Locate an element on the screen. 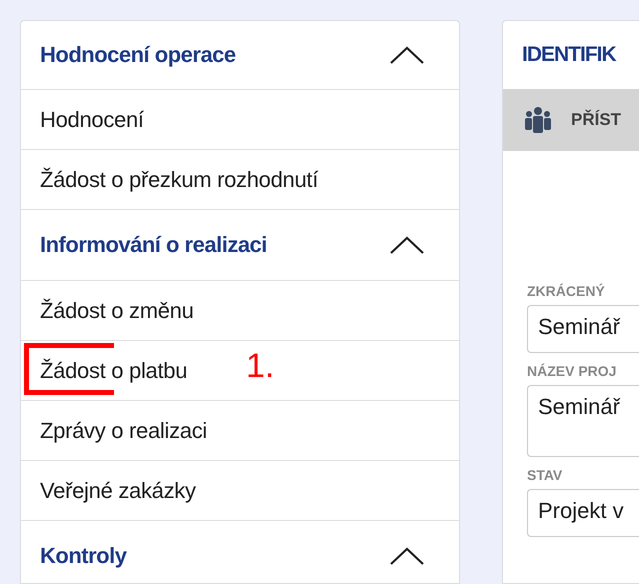 The width and height of the screenshot is (639, 584). section-heading: Hodnocení operace is located at coordinates (138, 55).